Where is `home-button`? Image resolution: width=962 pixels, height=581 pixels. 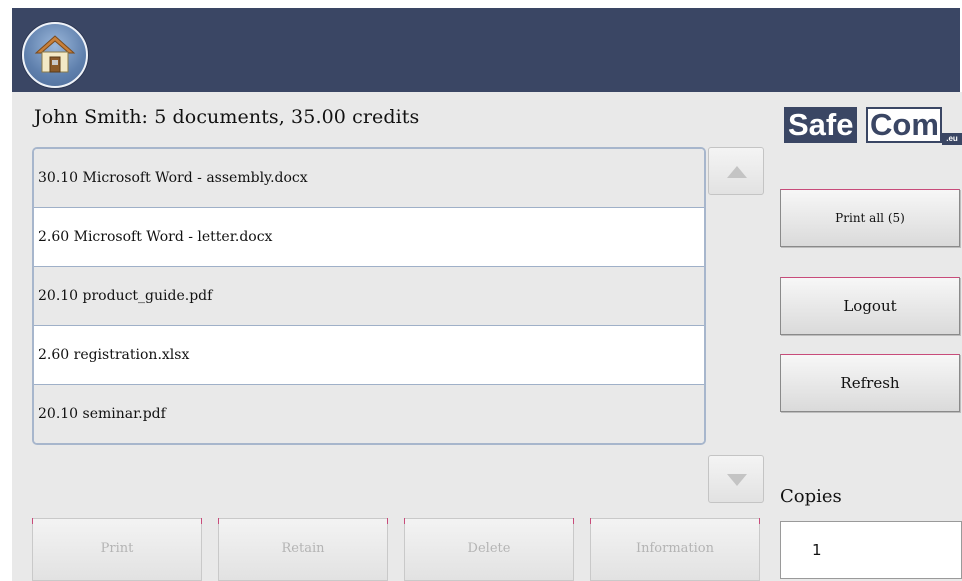
home-button is located at coordinates (55, 55).